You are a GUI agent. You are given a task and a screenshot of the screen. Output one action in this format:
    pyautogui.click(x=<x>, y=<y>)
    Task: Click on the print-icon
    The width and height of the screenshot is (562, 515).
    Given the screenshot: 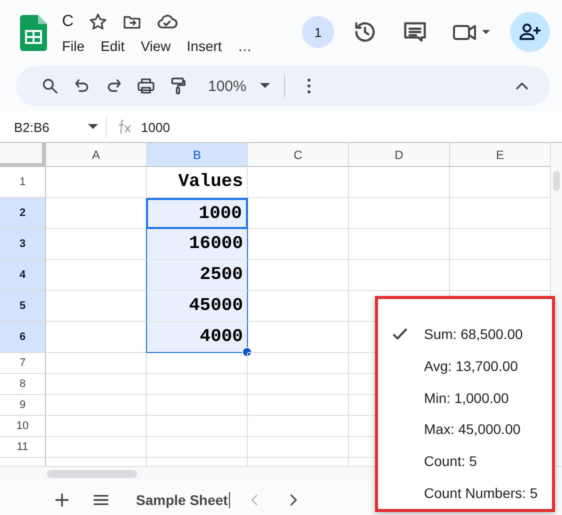 What is the action you would take?
    pyautogui.click(x=146, y=86)
    